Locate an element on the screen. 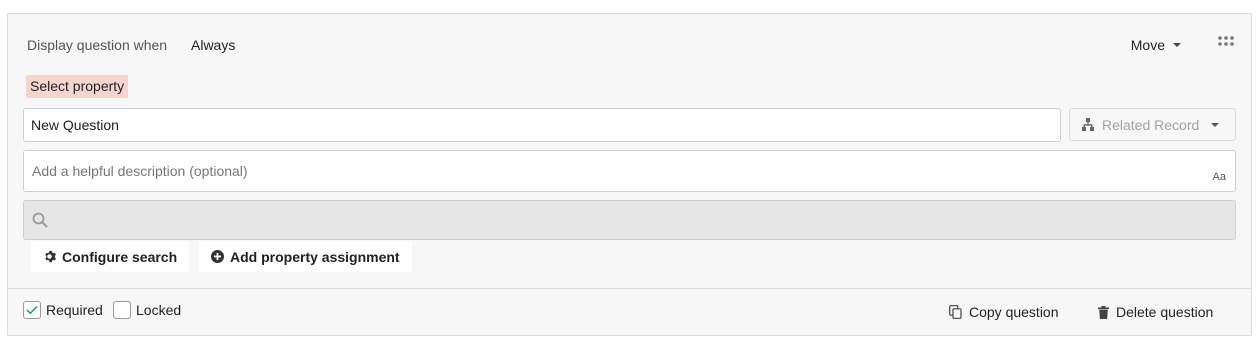 The height and width of the screenshot is (343, 1256). text-format-icon: Aa is located at coordinates (1219, 177).